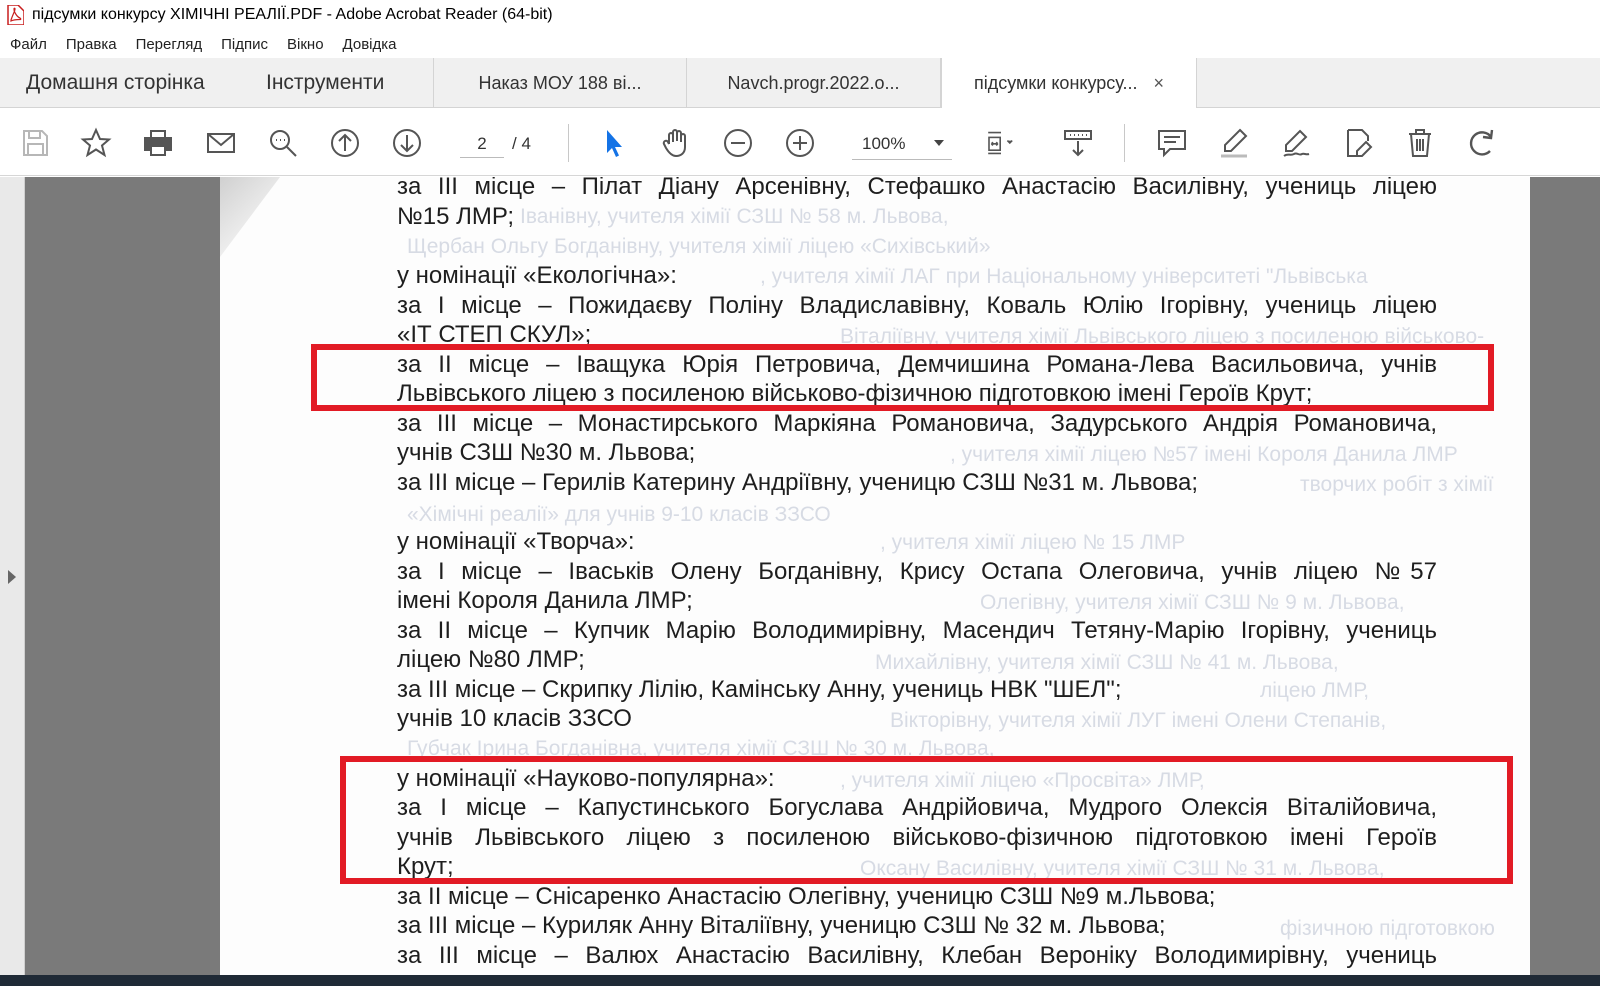 The image size is (1600, 986). What do you see at coordinates (455, 216) in the screenshot?
I see `document-line: №15 ЛМР;` at bounding box center [455, 216].